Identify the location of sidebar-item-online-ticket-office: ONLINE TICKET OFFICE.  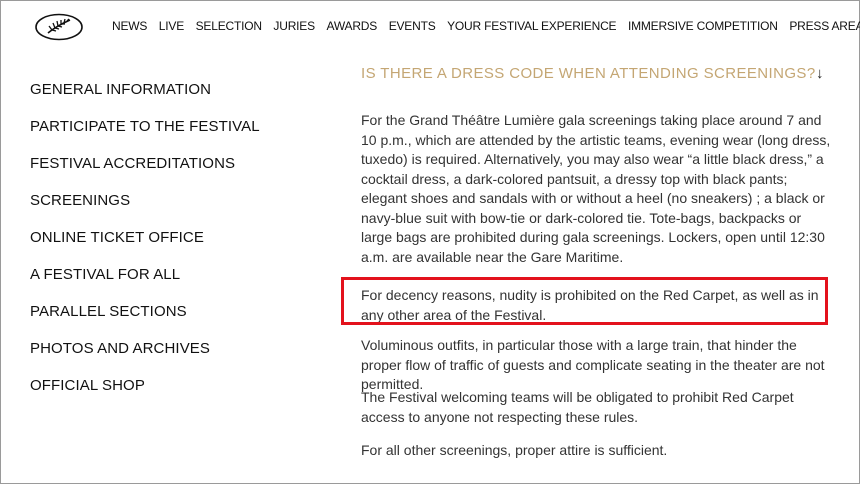
(145, 246).